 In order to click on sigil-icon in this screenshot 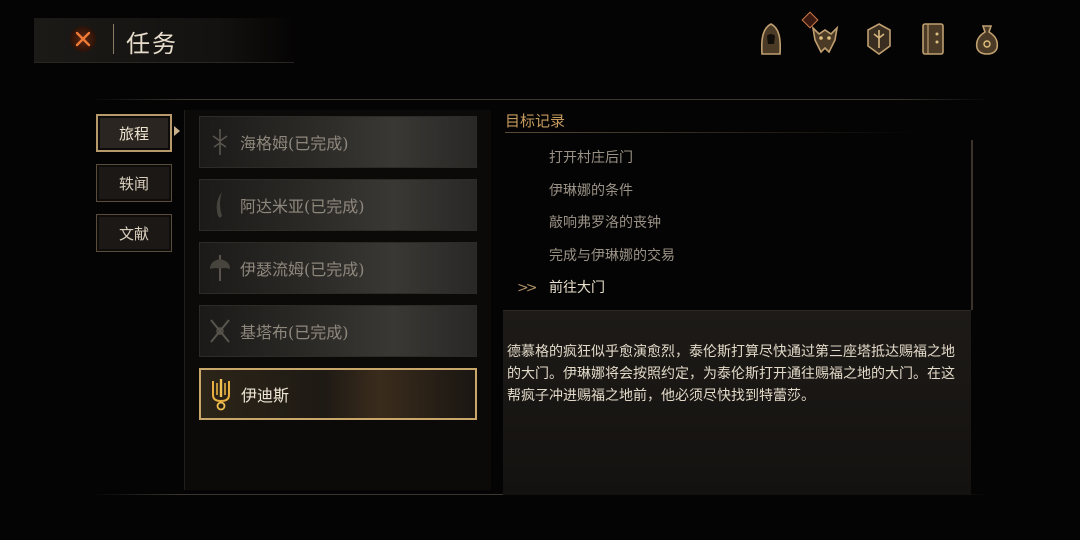, I will do `click(220, 142)`.